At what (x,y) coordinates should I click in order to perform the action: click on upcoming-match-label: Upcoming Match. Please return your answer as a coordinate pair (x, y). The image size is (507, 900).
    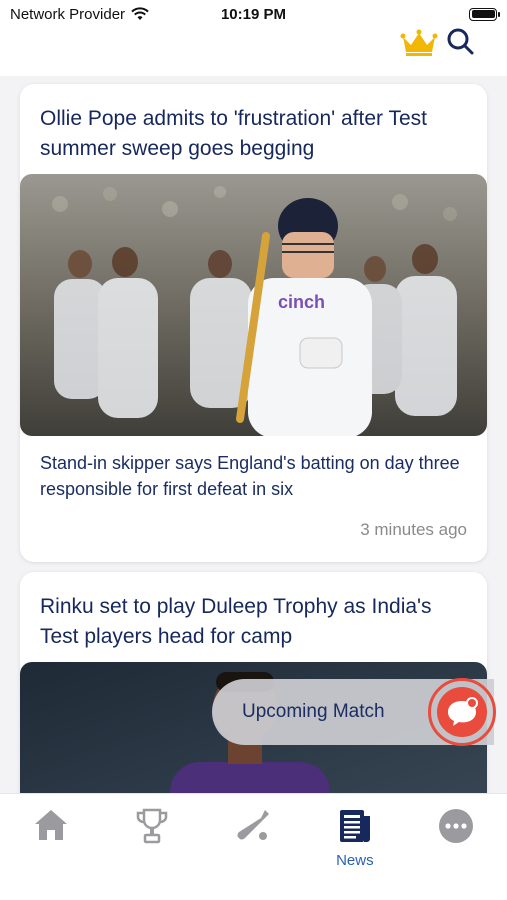
    Looking at the image, I should click on (313, 712).